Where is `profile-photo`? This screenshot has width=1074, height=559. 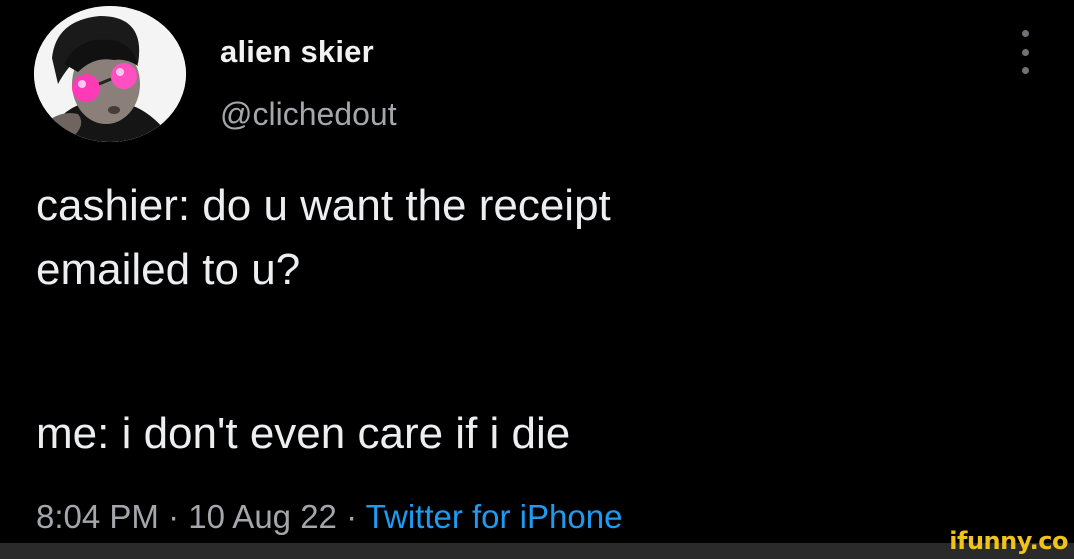 profile-photo is located at coordinates (110, 74).